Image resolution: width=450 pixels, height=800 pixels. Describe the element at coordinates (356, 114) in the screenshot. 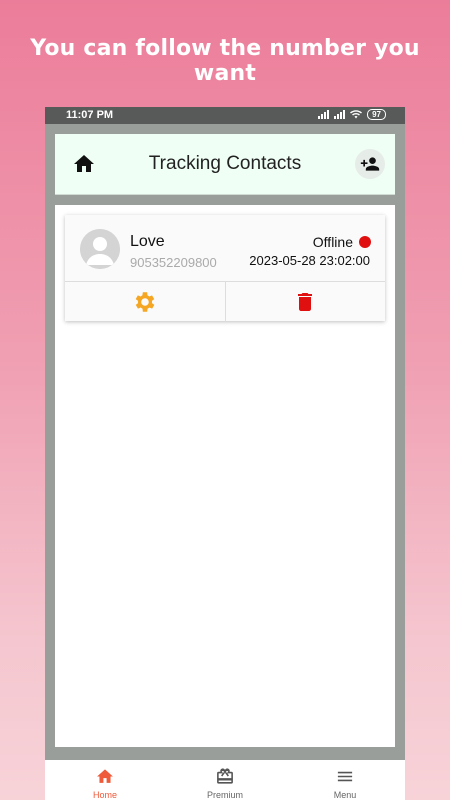

I see `wifi-icon` at that location.